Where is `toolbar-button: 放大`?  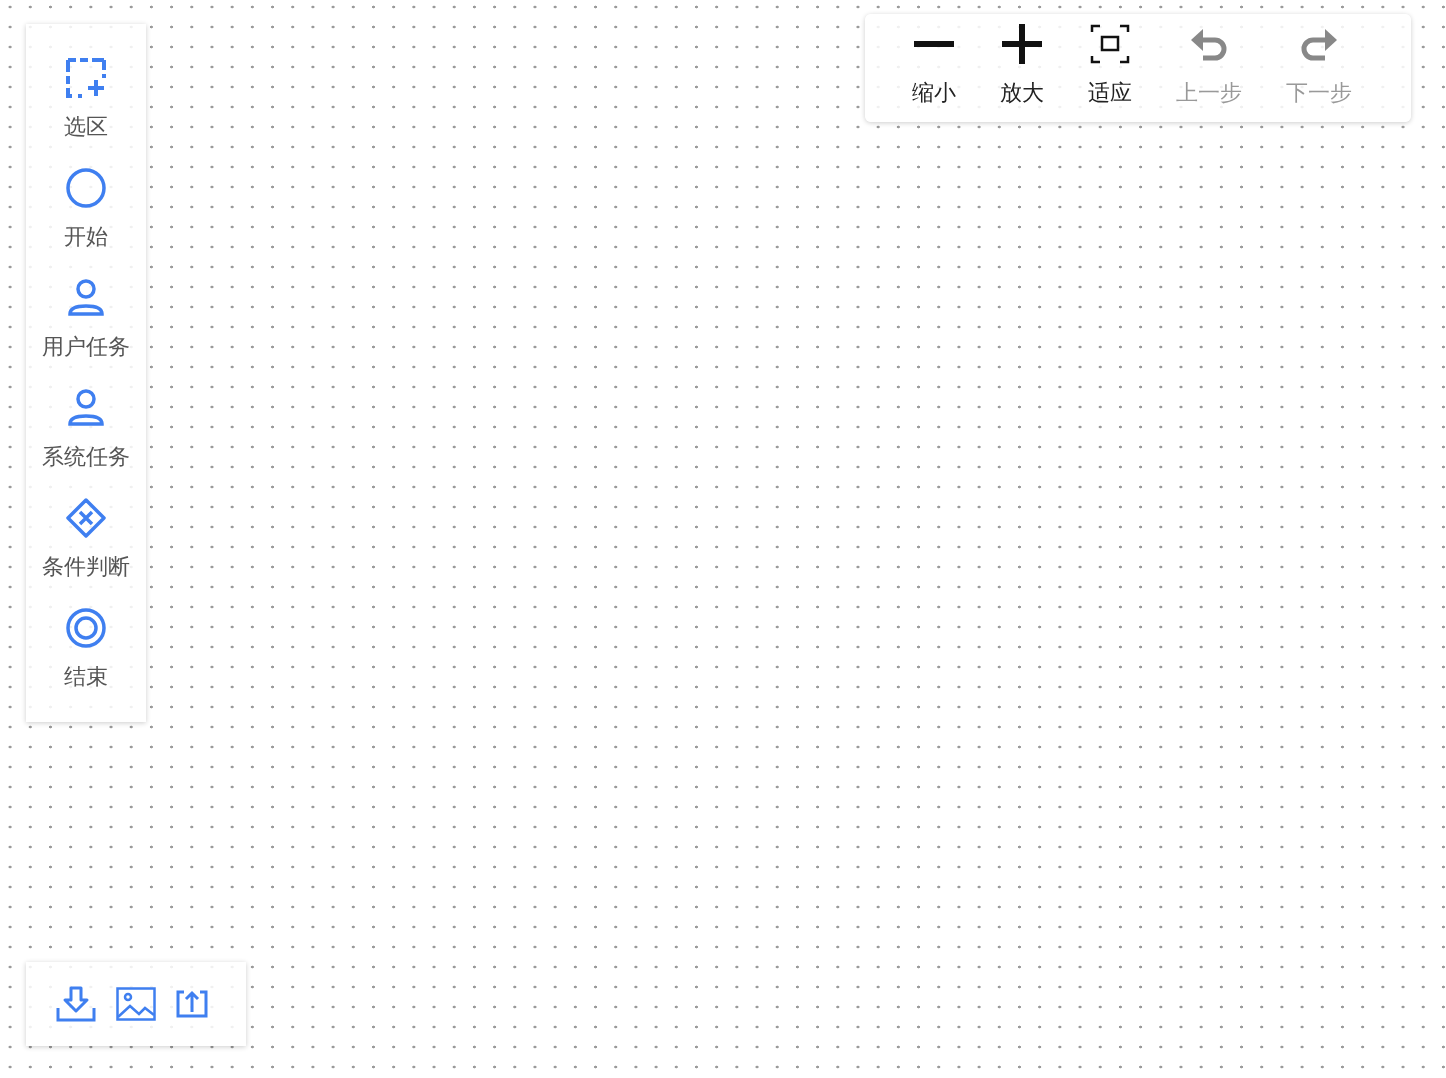 toolbar-button: 放大 is located at coordinates (1022, 65).